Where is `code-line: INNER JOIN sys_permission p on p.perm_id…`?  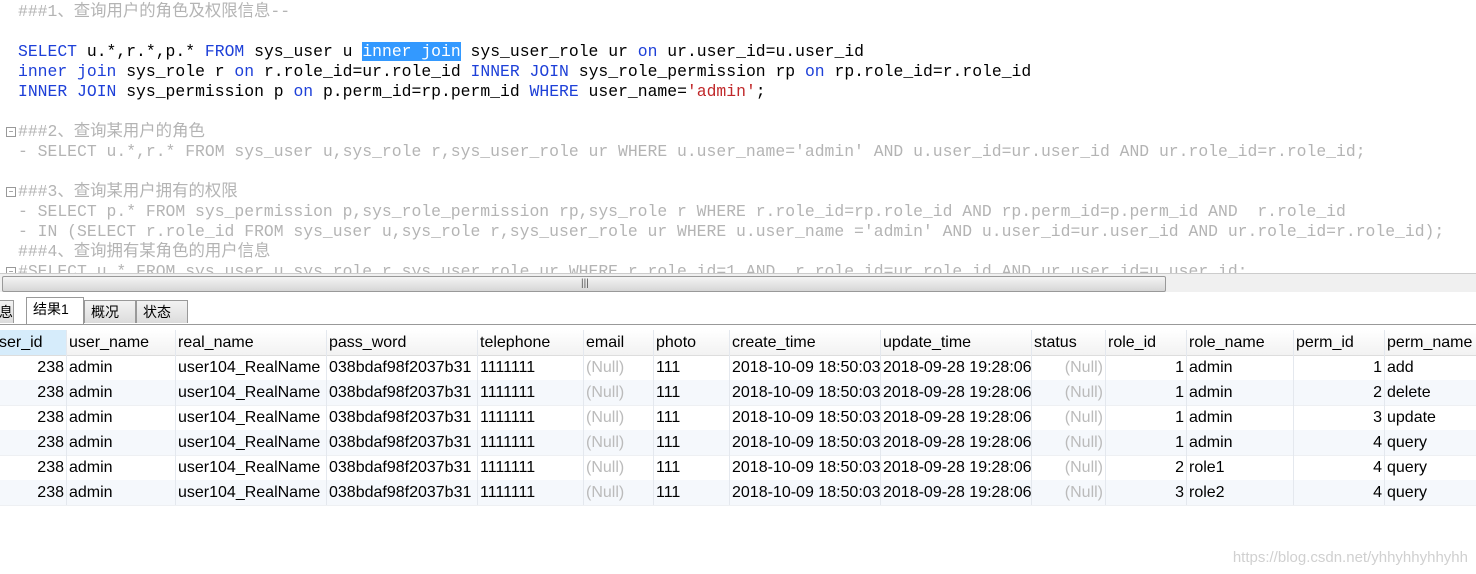
code-line: INNER JOIN sys_permission p on p.perm_id… is located at coordinates (392, 92).